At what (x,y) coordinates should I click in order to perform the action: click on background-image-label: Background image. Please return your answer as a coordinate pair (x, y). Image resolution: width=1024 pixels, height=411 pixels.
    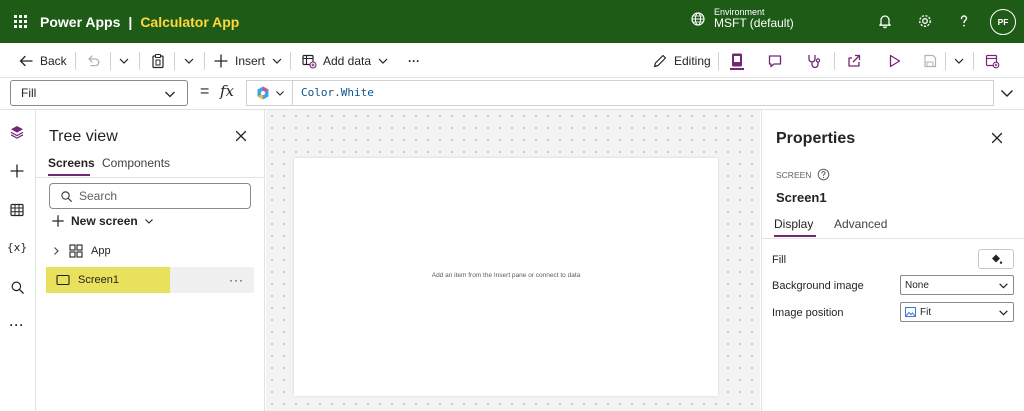
    Looking at the image, I should click on (818, 286).